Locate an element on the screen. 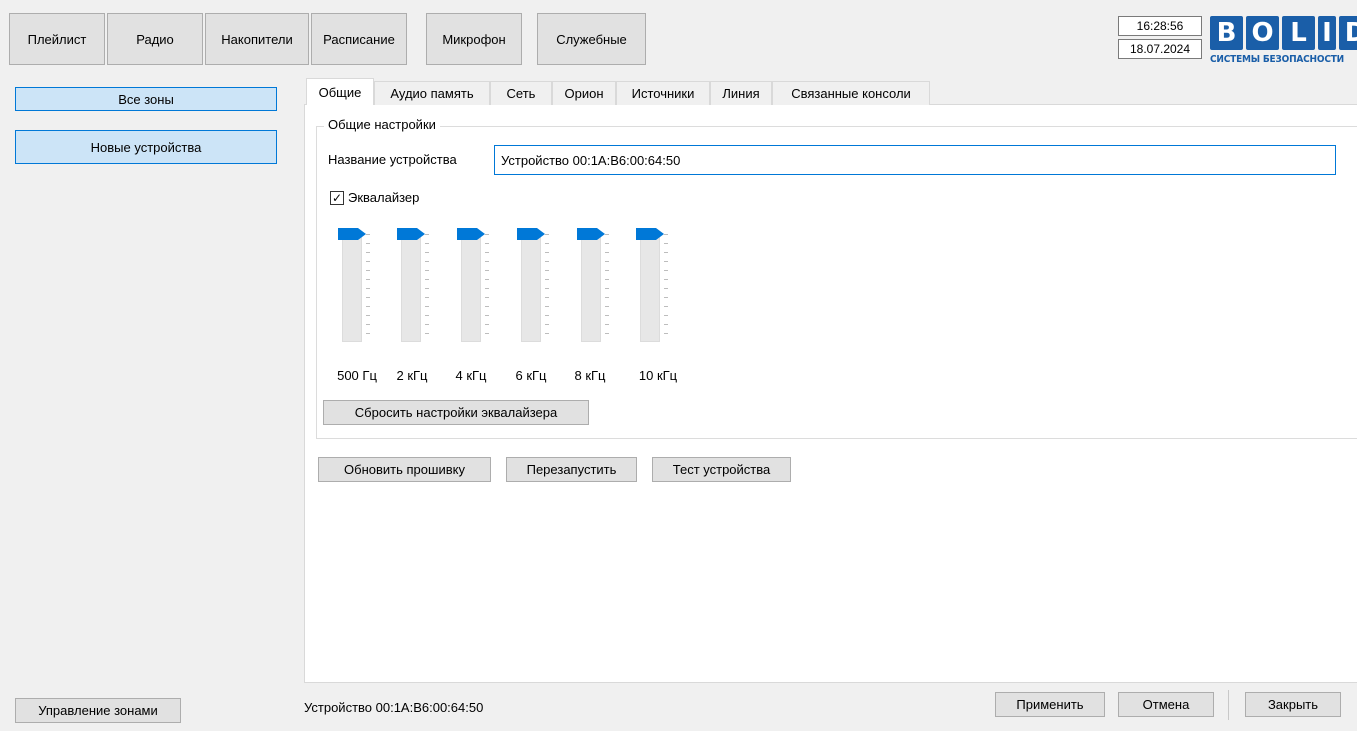  eq-slider-6khz is located at coordinates (531, 286).